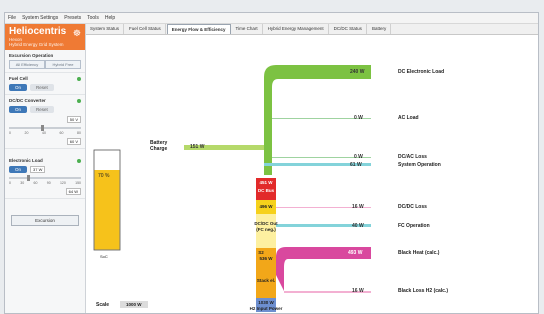  I want to click on s2-label: S2, so click(261, 252).